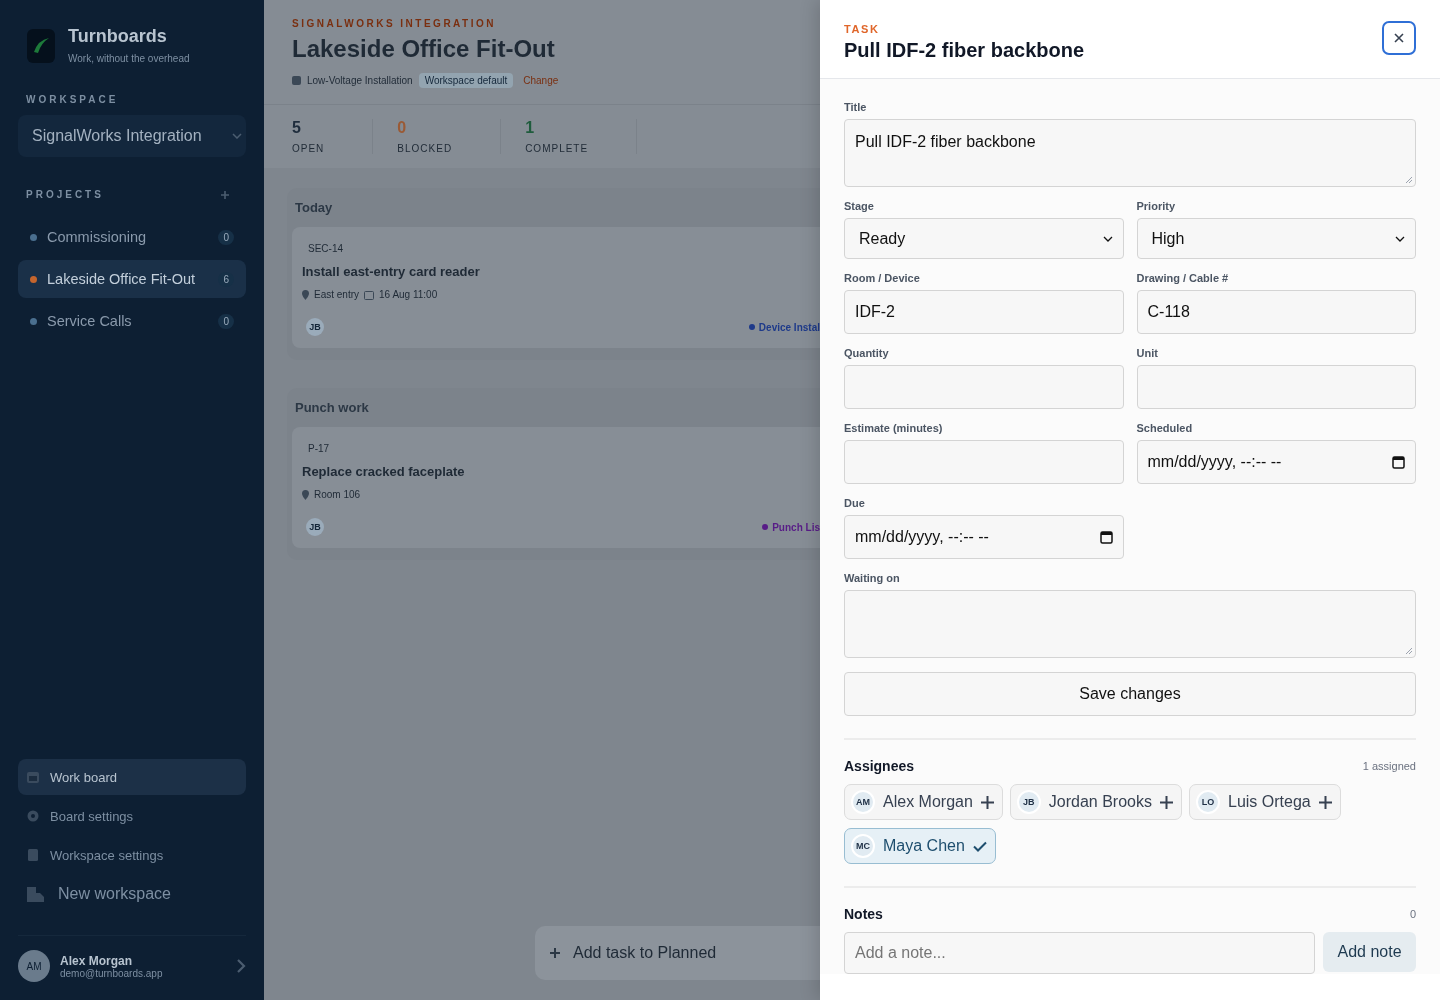  What do you see at coordinates (394, 23) in the screenshot?
I see `org-label: SIGNALWORKS INTEGRATION` at bounding box center [394, 23].